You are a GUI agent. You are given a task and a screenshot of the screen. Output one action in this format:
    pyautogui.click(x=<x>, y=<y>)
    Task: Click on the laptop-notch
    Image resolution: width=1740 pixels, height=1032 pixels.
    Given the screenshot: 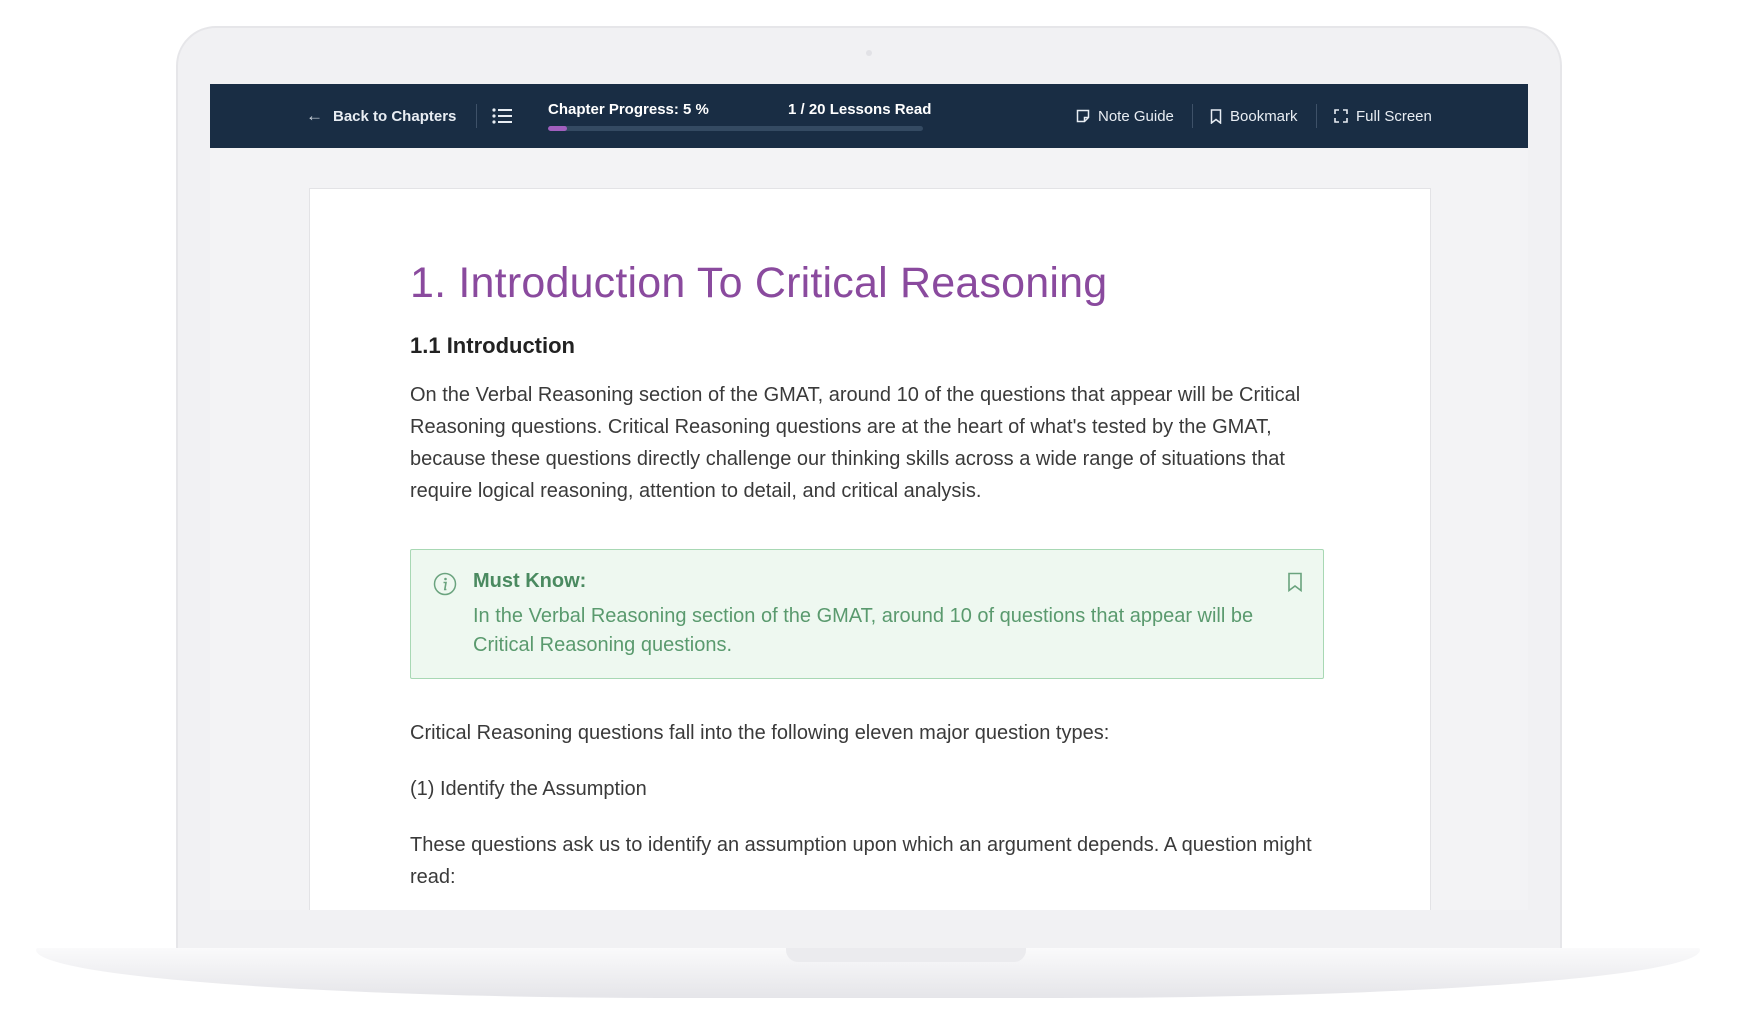 What is the action you would take?
    pyautogui.click(x=906, y=955)
    